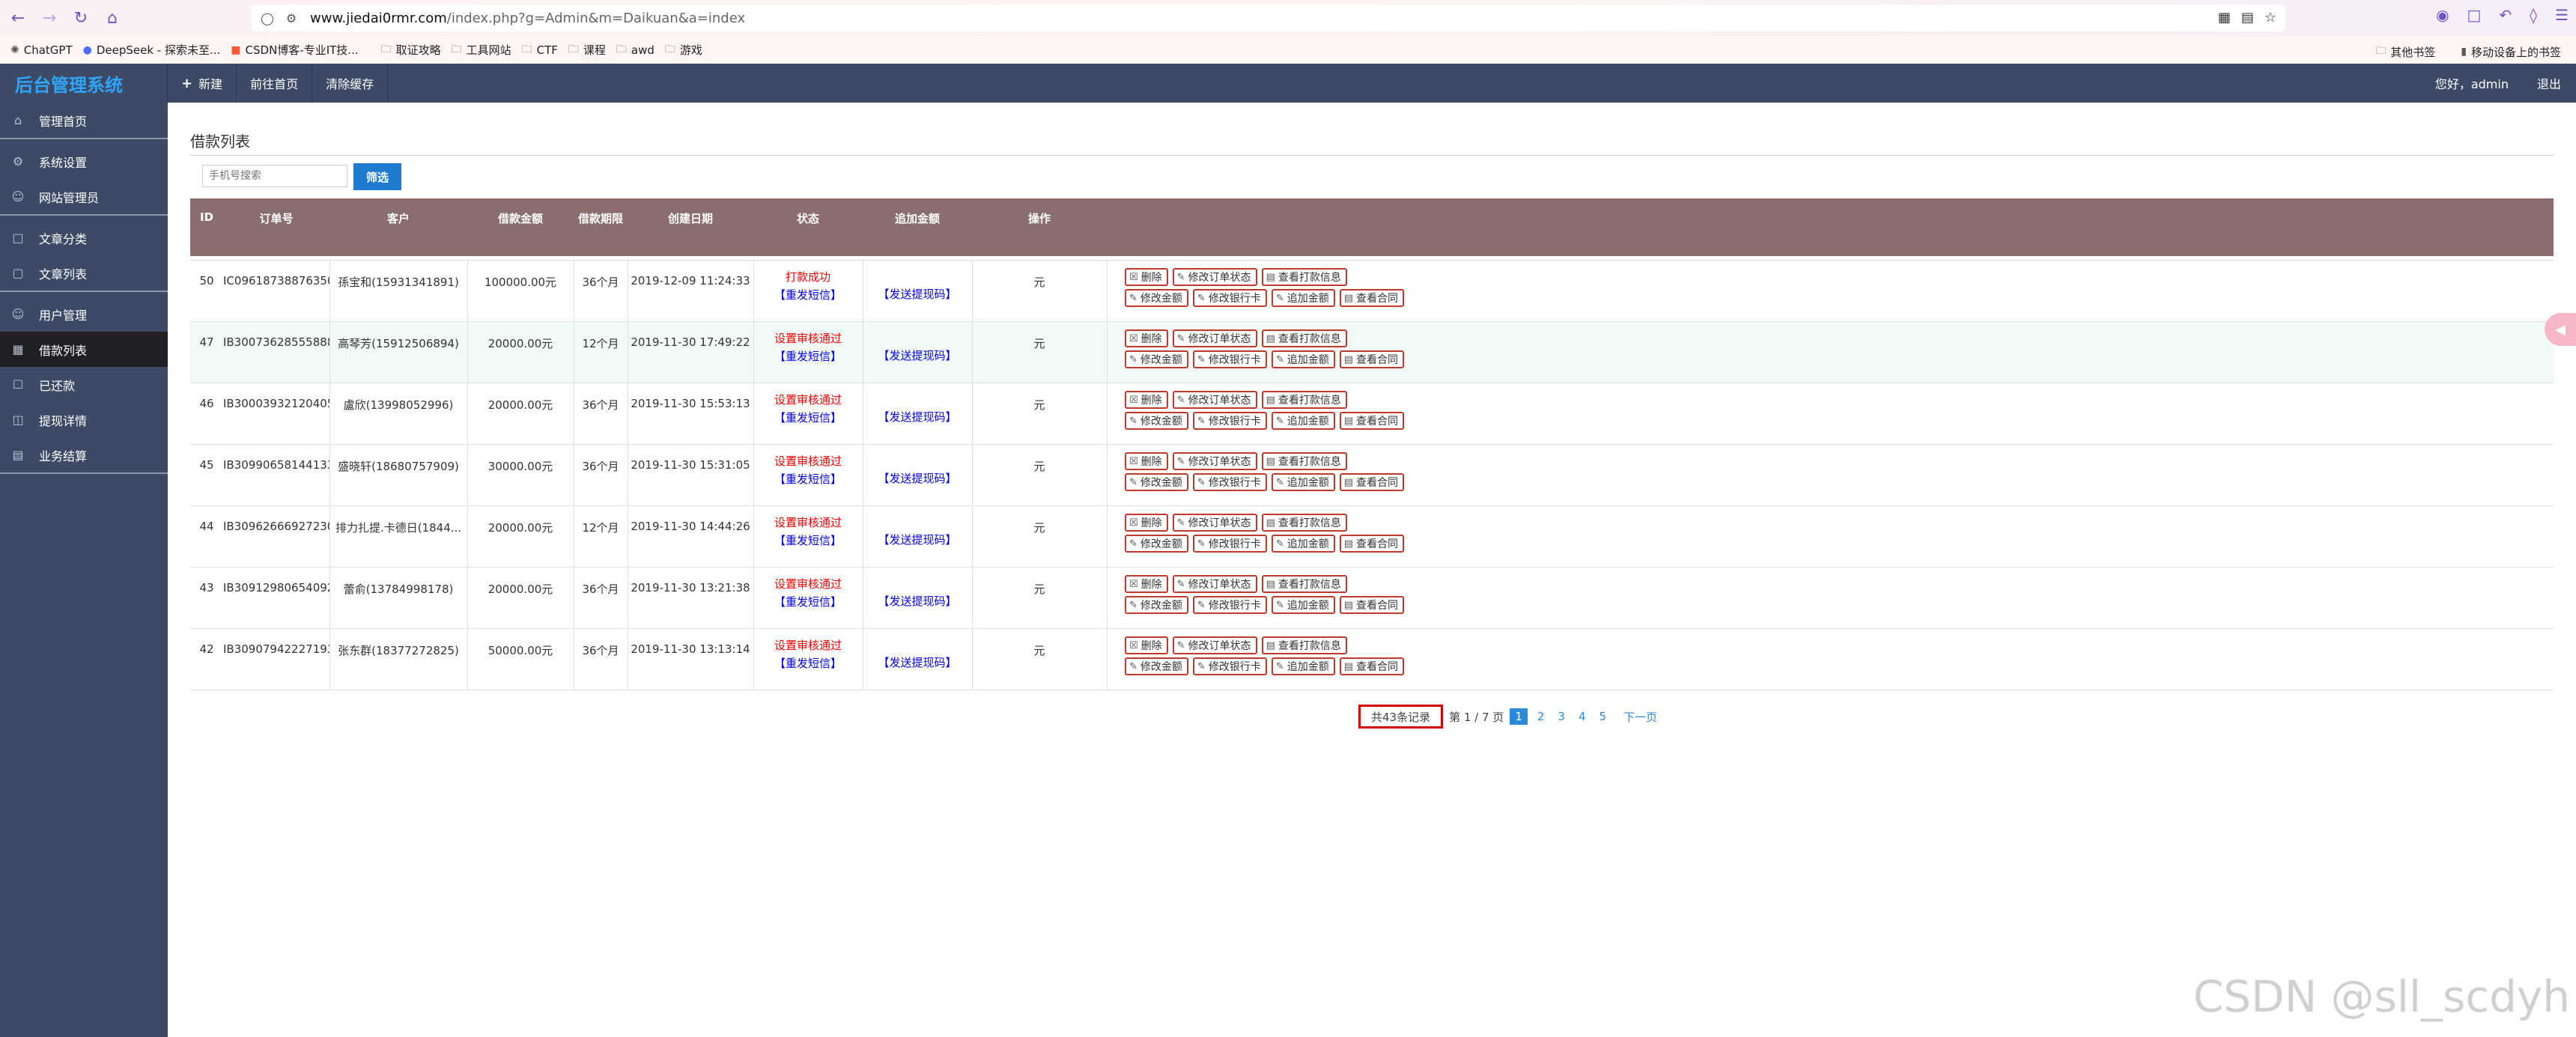 The image size is (2576, 1037). What do you see at coordinates (350, 83) in the screenshot?
I see `clear-cache-button: 清除缓存` at bounding box center [350, 83].